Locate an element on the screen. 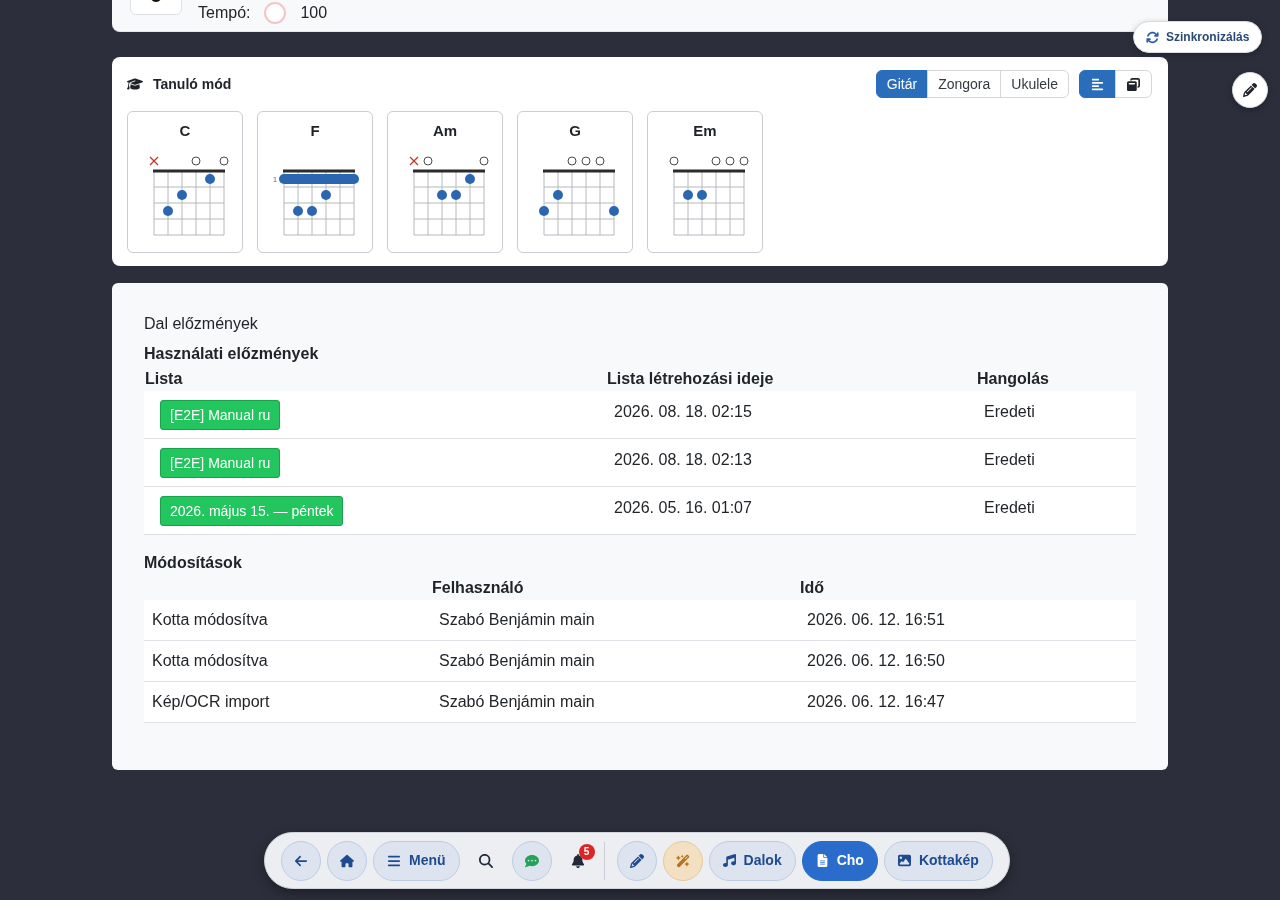  instrument-tab: Zongora is located at coordinates (964, 84).